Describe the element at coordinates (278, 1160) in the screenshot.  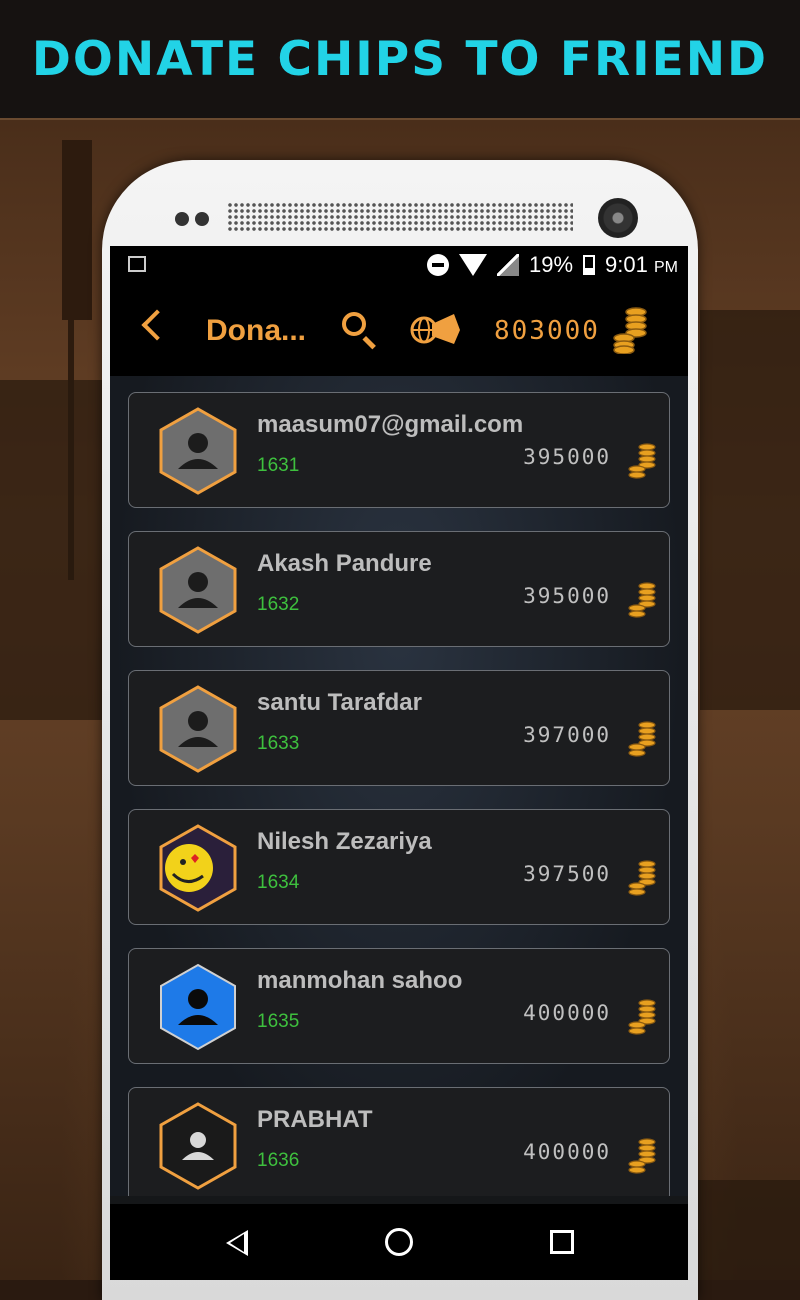
I see `friend-id: 1636` at that location.